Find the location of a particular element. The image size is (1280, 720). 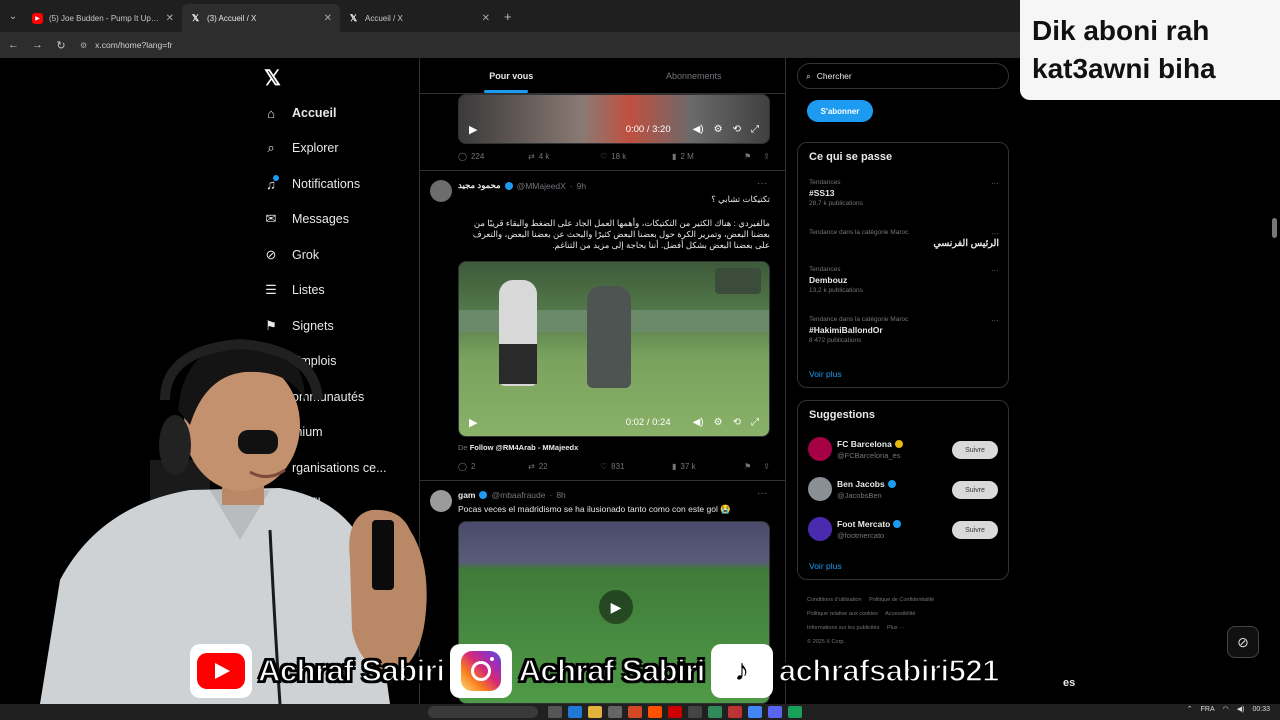

chevron-up-icon: ⌃ is located at coordinates (1190, 709).